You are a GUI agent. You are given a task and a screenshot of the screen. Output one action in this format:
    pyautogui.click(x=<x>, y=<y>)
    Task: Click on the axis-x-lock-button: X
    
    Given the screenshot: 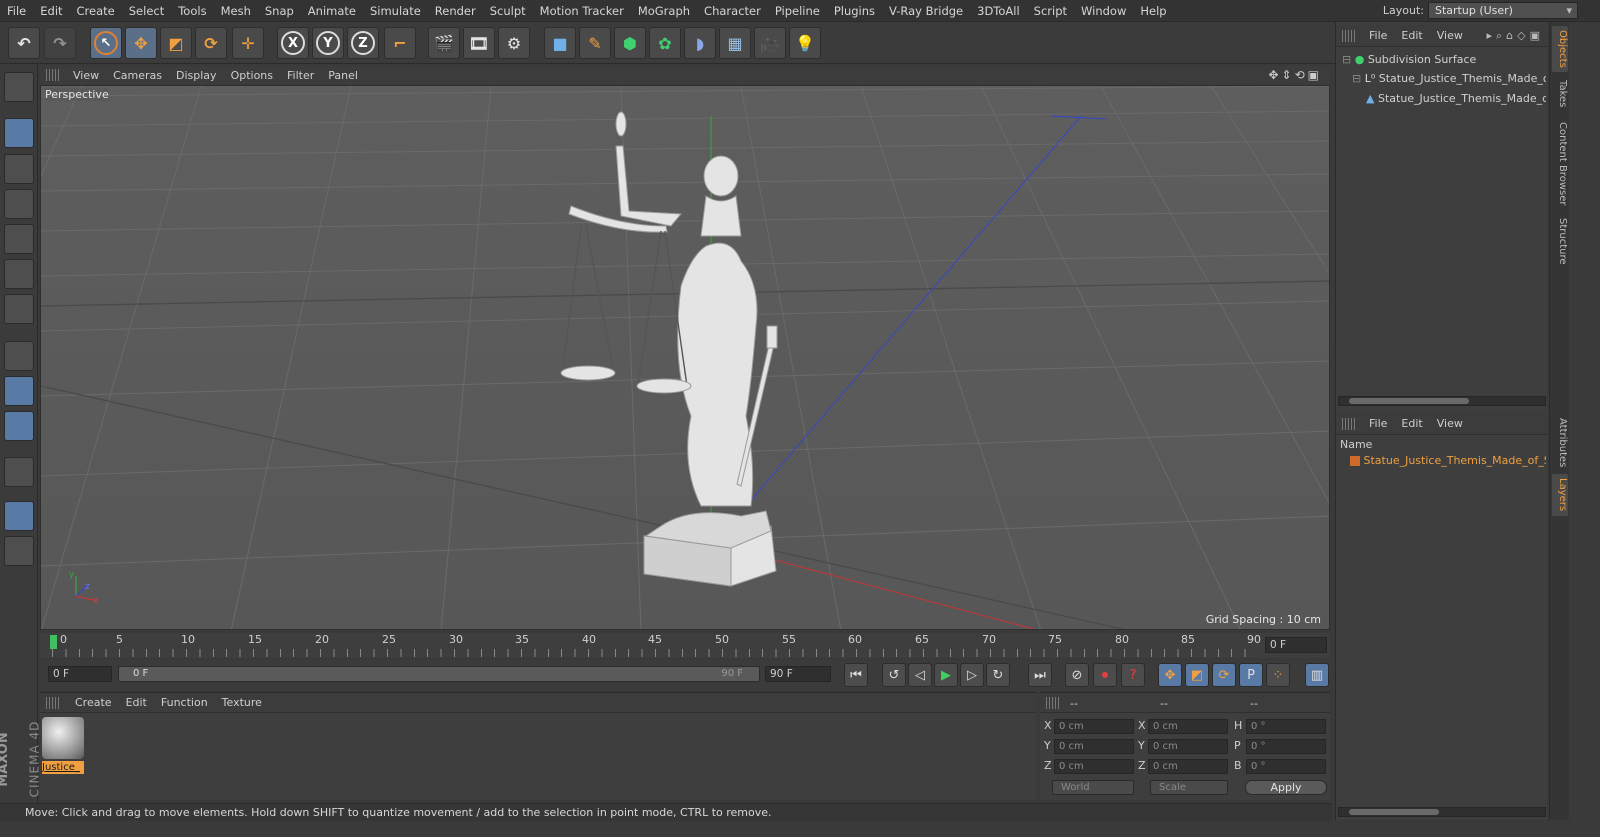 What is the action you would take?
    pyautogui.click(x=293, y=43)
    